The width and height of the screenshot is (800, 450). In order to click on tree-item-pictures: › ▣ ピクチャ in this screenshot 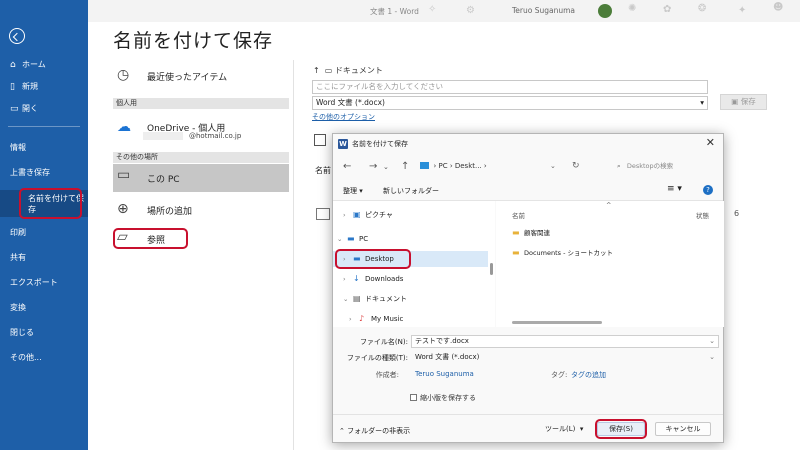, I will do `click(368, 215)`.